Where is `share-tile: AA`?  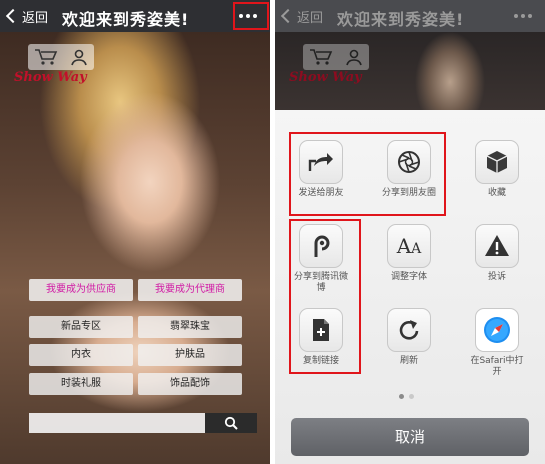 share-tile: AA is located at coordinates (409, 246).